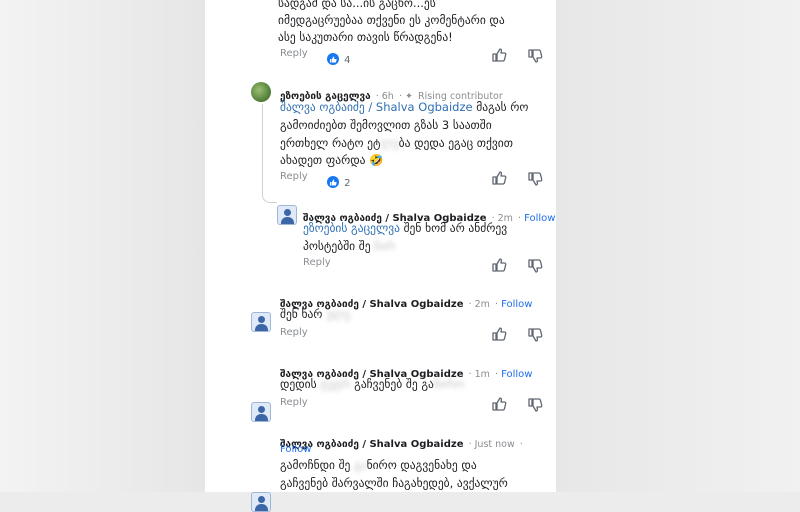 This screenshot has width=800, height=512. Describe the element at coordinates (394, 483) in the screenshot. I see `comment-text-line: გაჩვენებ შარვალში ჩაგახედებ, ავქალურ` at that location.